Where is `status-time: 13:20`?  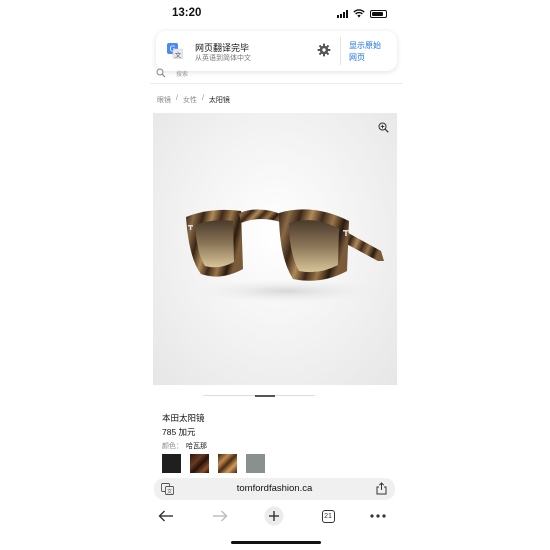
status-time: 13:20 is located at coordinates (187, 13).